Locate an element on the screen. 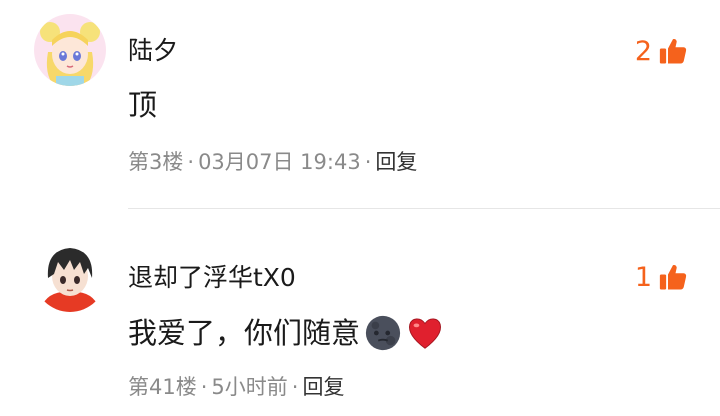 The image size is (720, 416). comment-text-content: 我爱了，你们随意 is located at coordinates (244, 332).